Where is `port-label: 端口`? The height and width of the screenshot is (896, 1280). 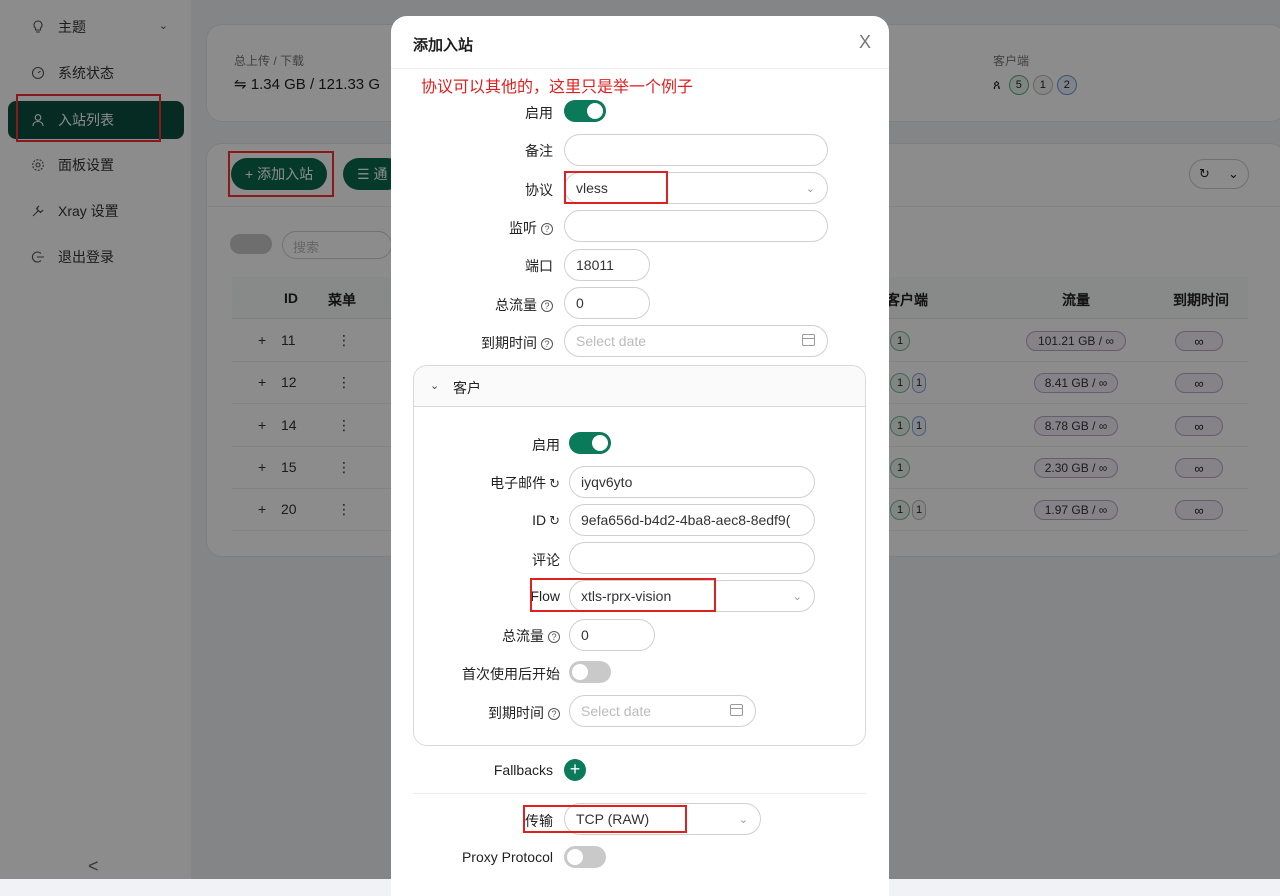 port-label: 端口 is located at coordinates (539, 266).